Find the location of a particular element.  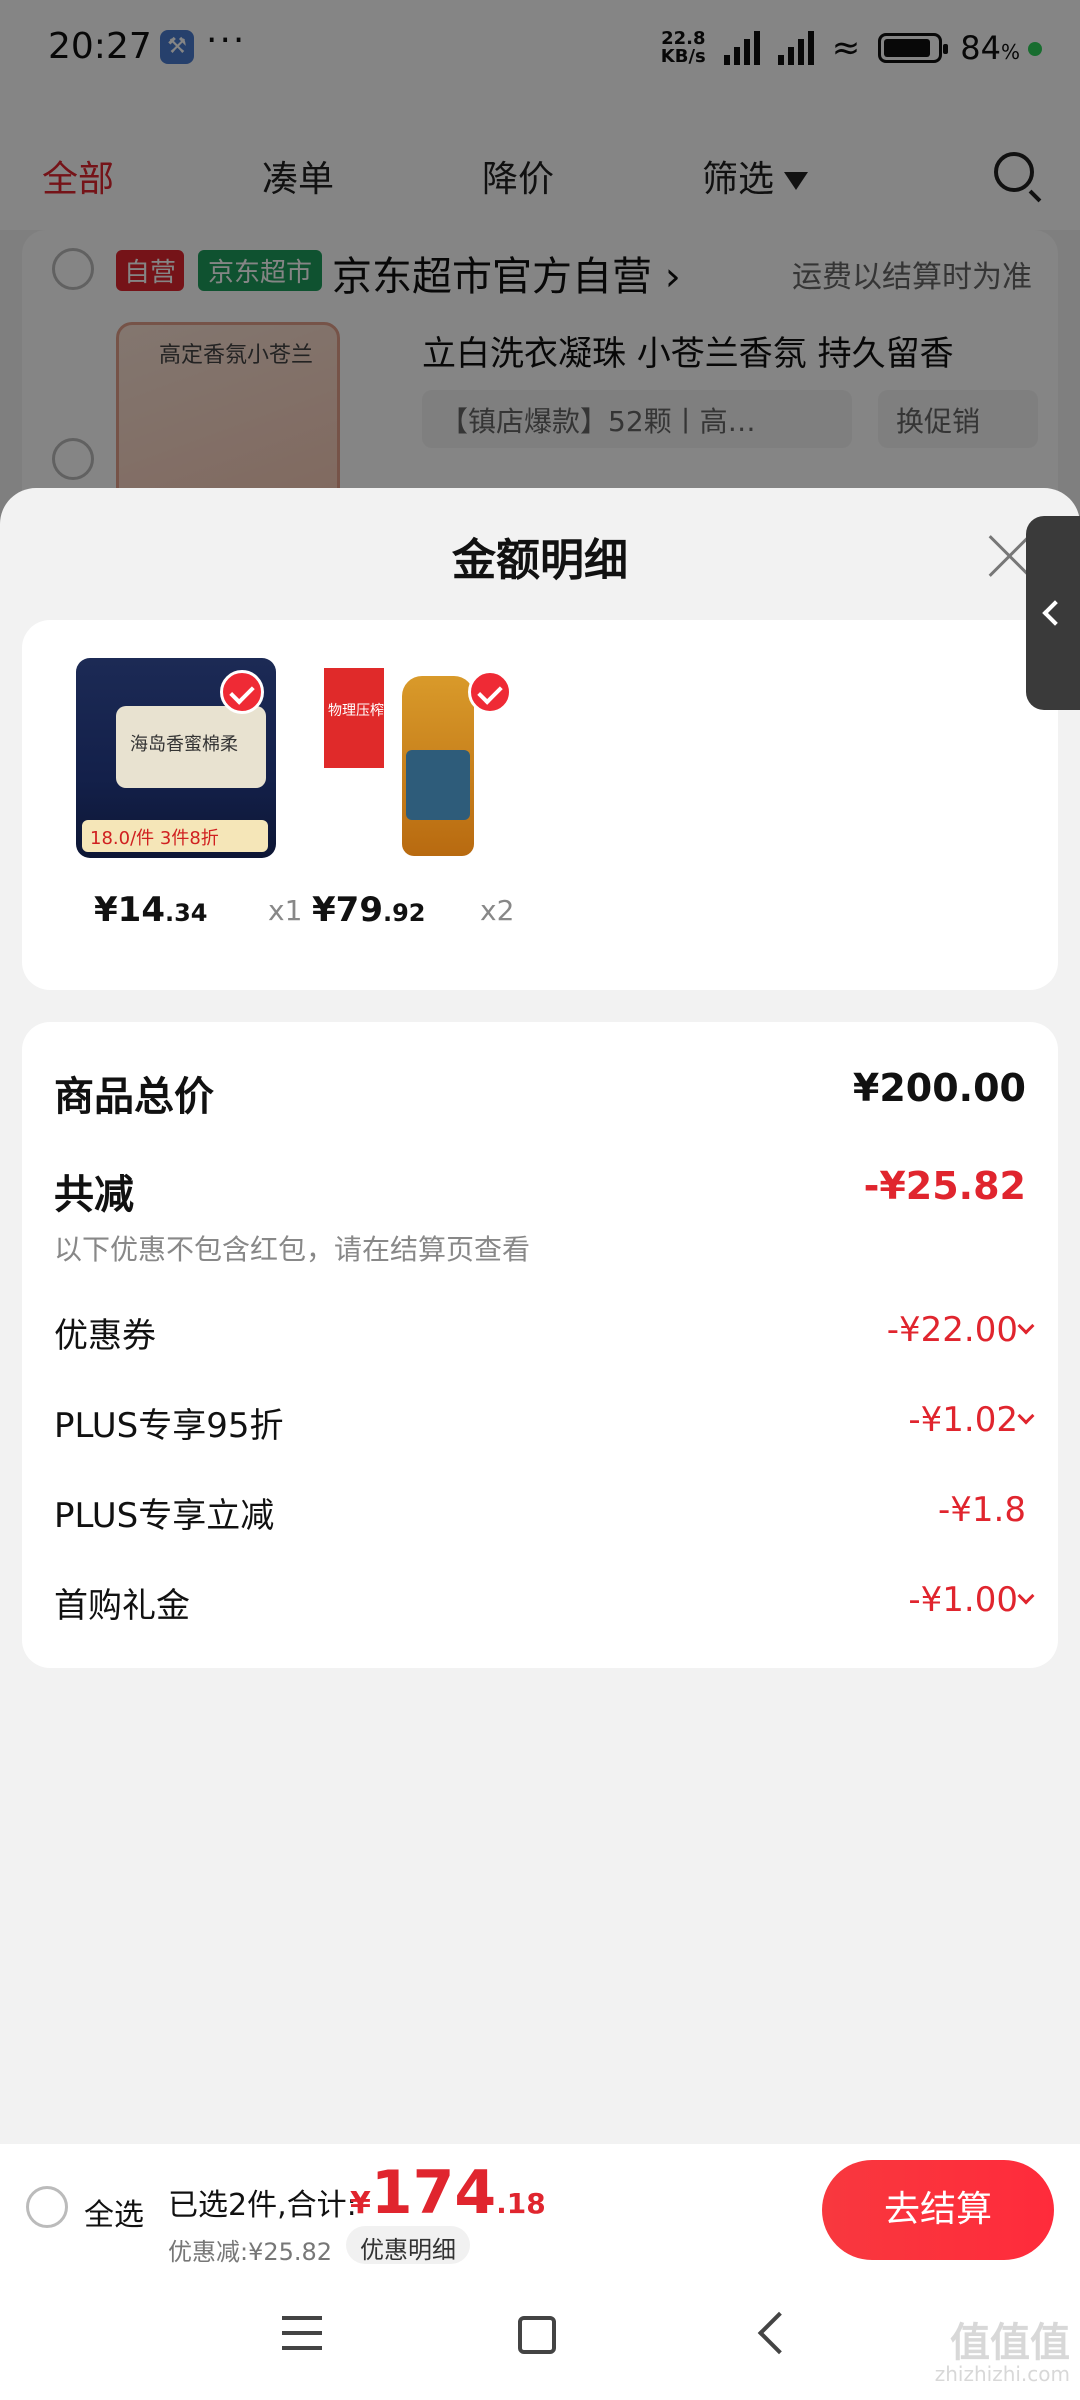

select-all-label: 全选 is located at coordinates (114, 2212).